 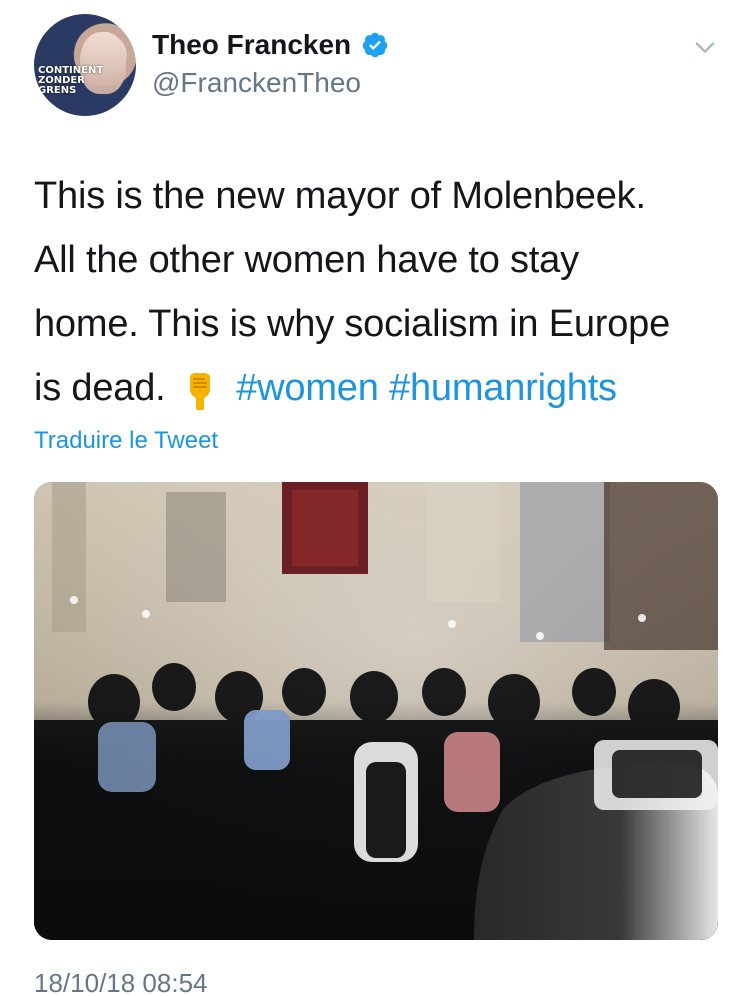 What do you see at coordinates (121, 982) in the screenshot?
I see `tweet-timestamp: 18/10/18 08:54` at bounding box center [121, 982].